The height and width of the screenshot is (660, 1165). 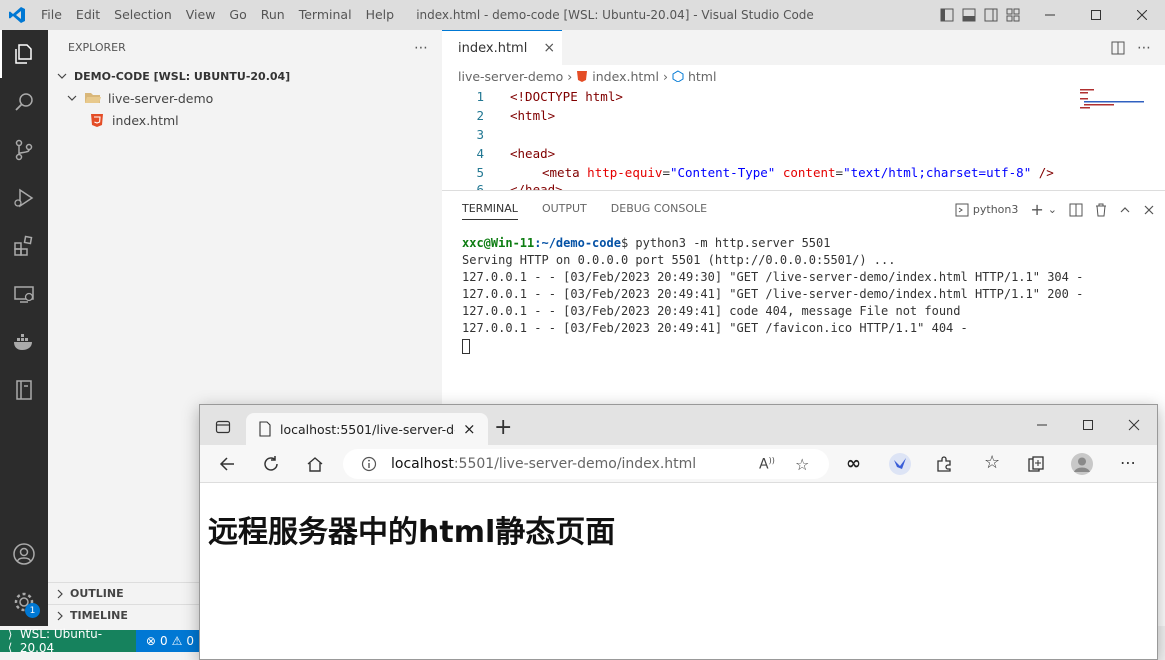 What do you see at coordinates (24, 246) in the screenshot?
I see `extensions-icon` at bounding box center [24, 246].